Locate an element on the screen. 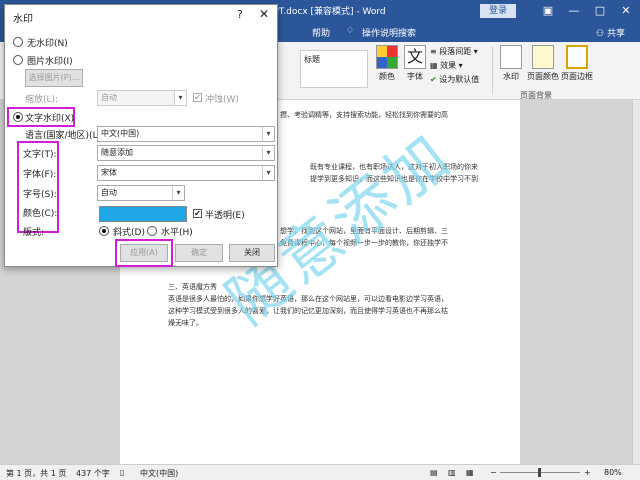 The width and height of the screenshot is (640, 480). share-label: 共享 is located at coordinates (615, 34).